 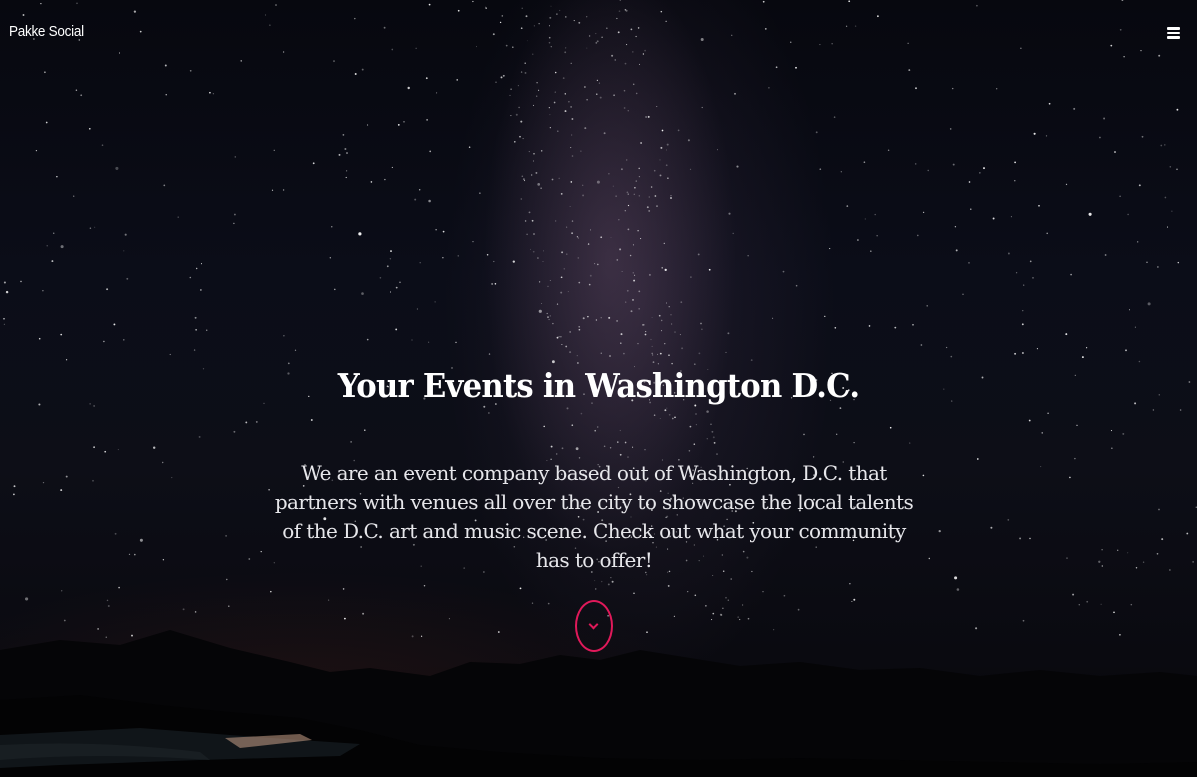 I want to click on navbar: Pakke Social, so click(x=598, y=33).